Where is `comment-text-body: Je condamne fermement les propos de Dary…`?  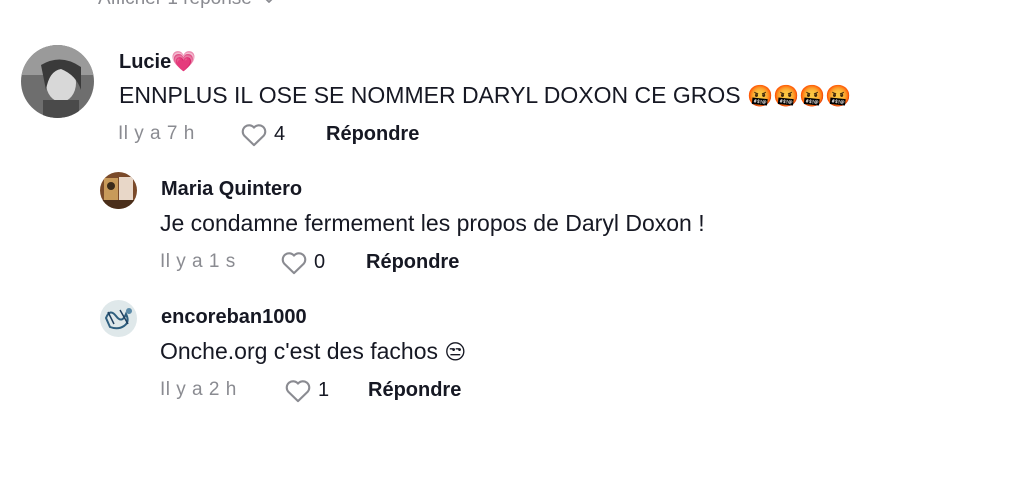 comment-text-body: Je condamne fermement les propos de Dary… is located at coordinates (432, 223).